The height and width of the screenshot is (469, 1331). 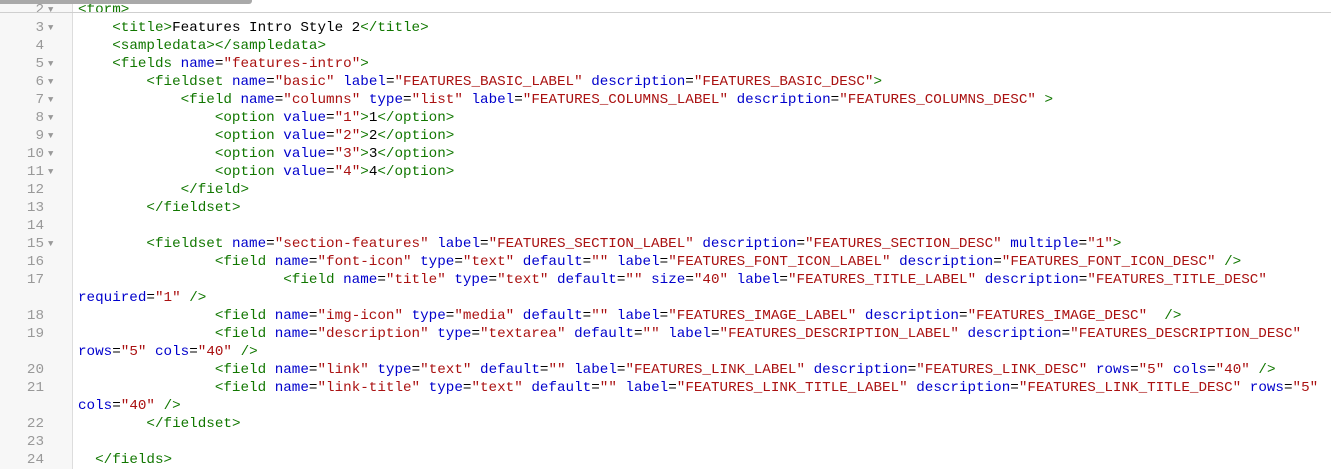 I want to click on line-text: </field>, so click(x=701, y=190).